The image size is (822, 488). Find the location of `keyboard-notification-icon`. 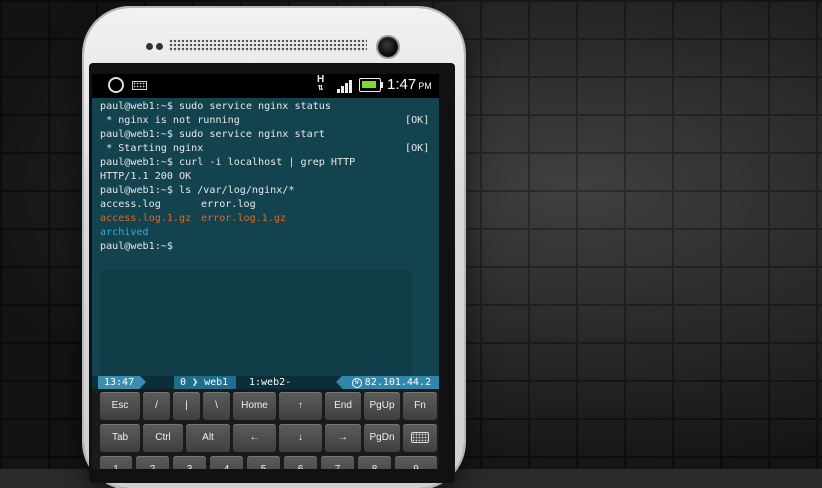

keyboard-notification-icon is located at coordinates (139, 85).